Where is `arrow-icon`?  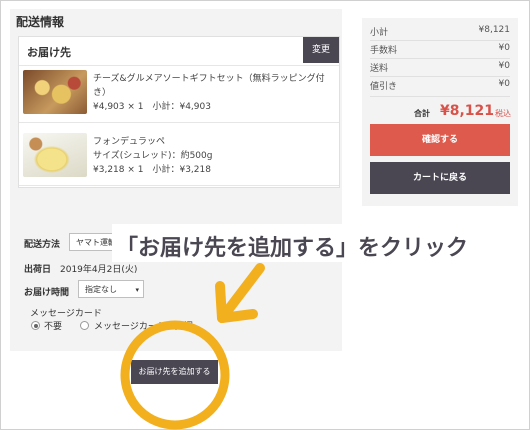 arrow-icon is located at coordinates (240, 293).